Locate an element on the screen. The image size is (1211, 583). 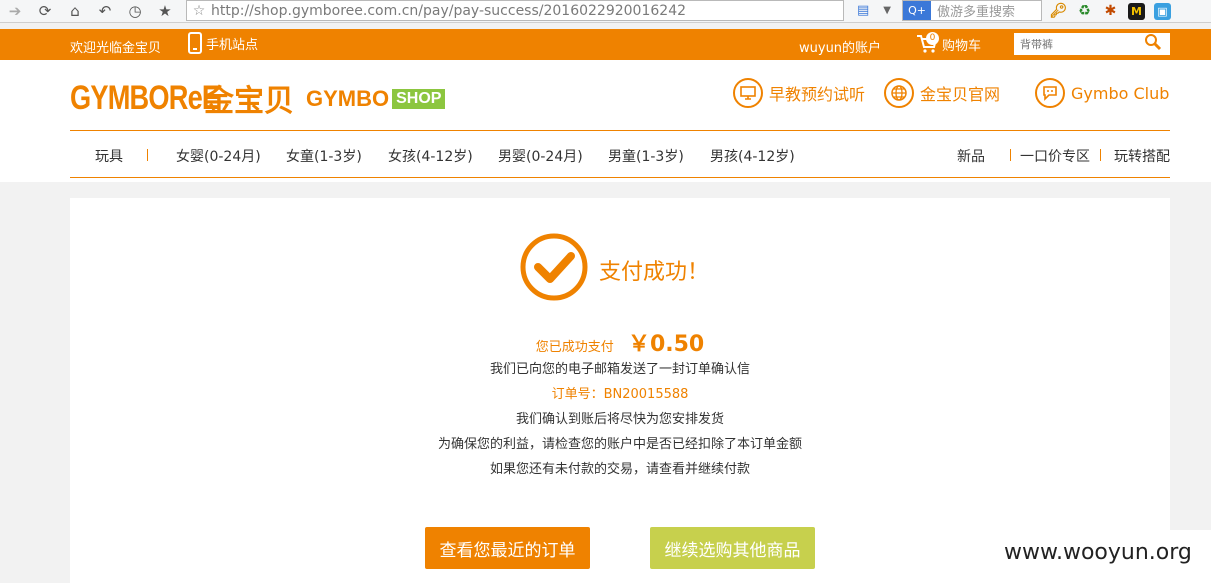
nav-item-toddler-boy: 男童(1-3岁) is located at coordinates (646, 156).